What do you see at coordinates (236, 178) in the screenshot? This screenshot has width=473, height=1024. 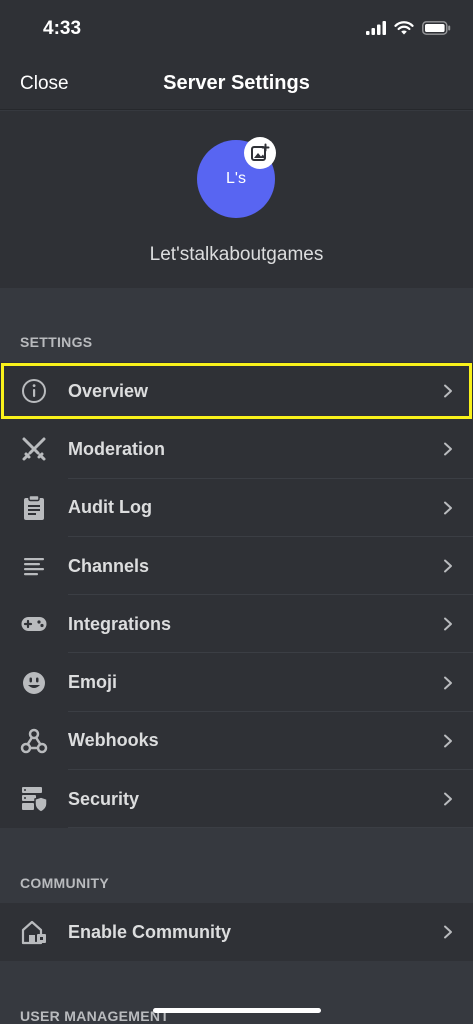 I see `server-avatar-initials: L's` at bounding box center [236, 178].